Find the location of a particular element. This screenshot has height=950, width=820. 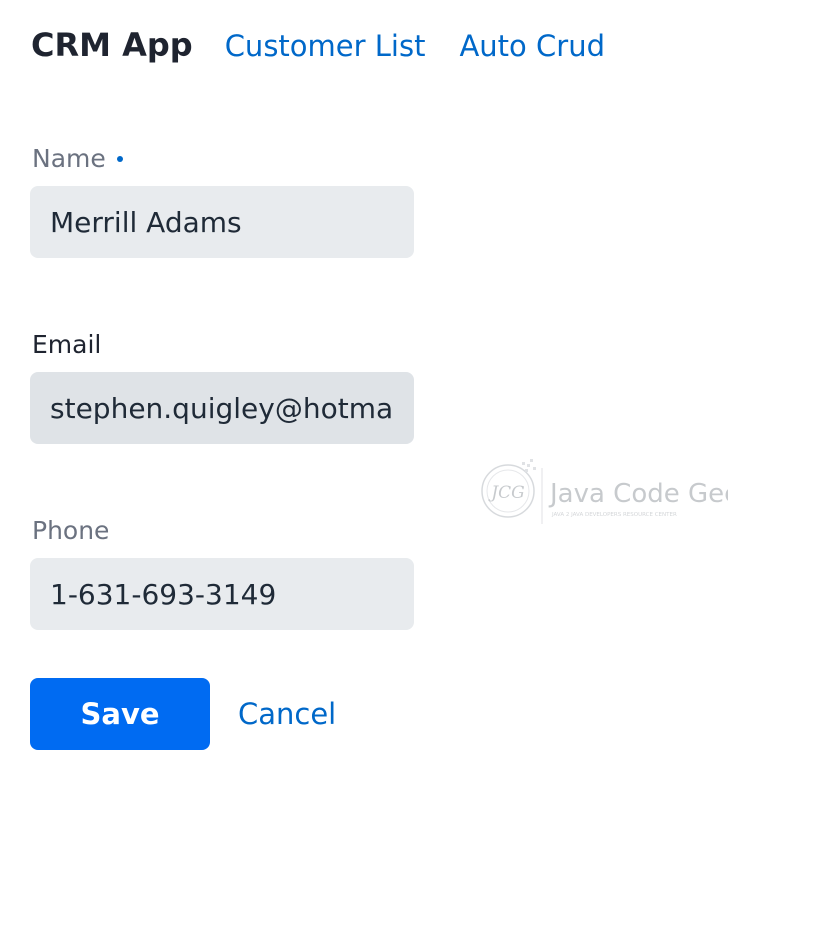

name-input is located at coordinates (222, 222).